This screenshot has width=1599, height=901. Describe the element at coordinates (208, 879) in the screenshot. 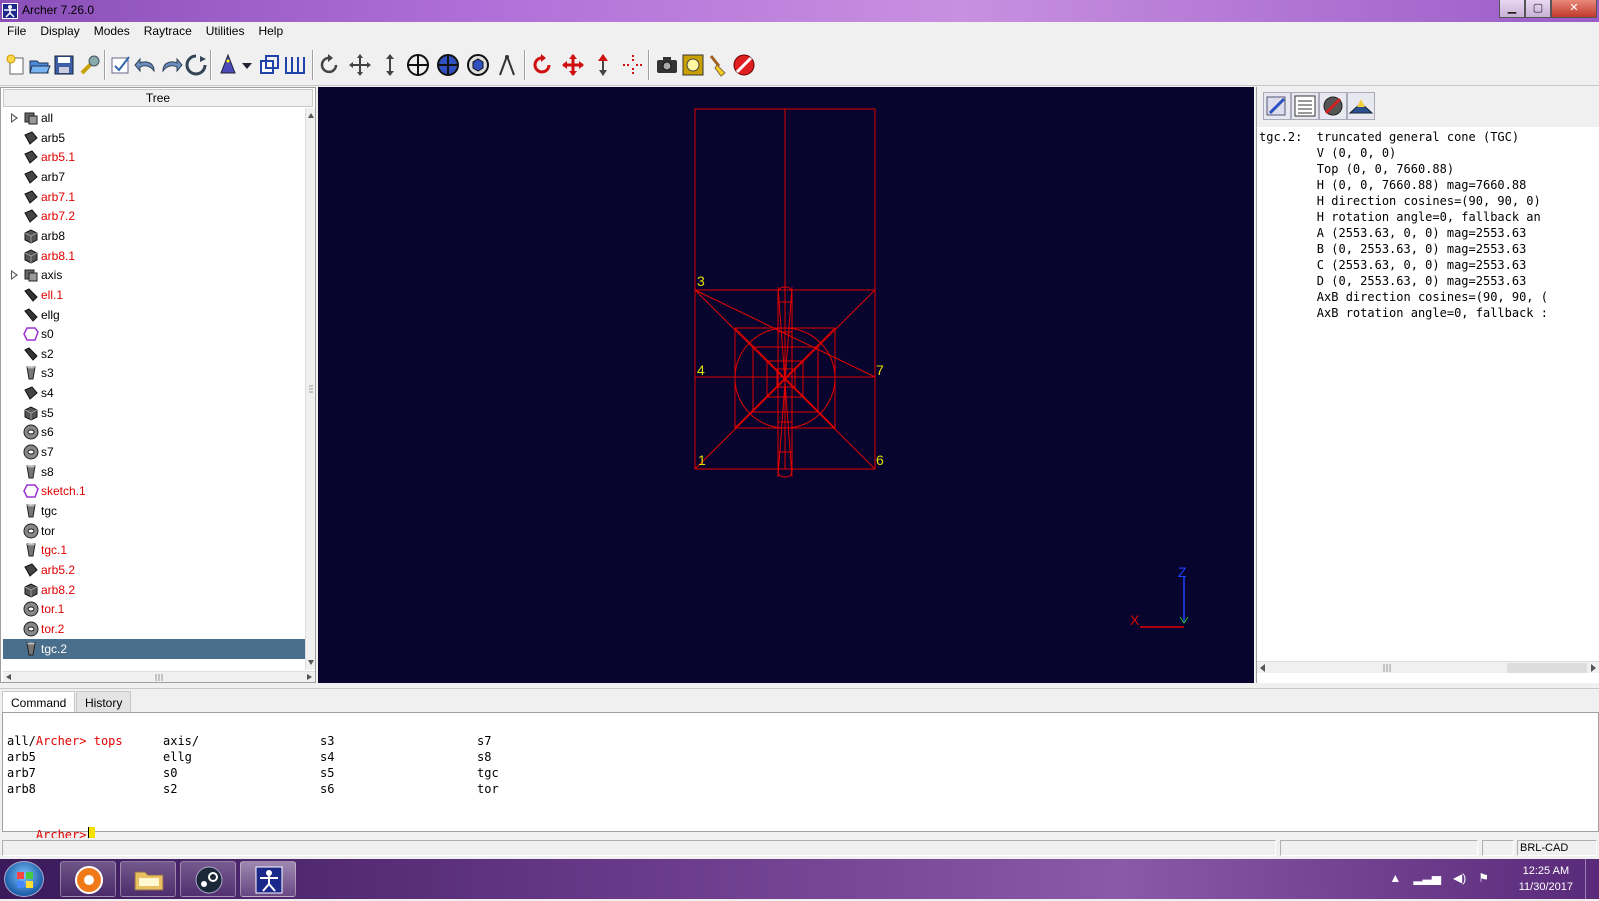

I see `steam-icon` at that location.